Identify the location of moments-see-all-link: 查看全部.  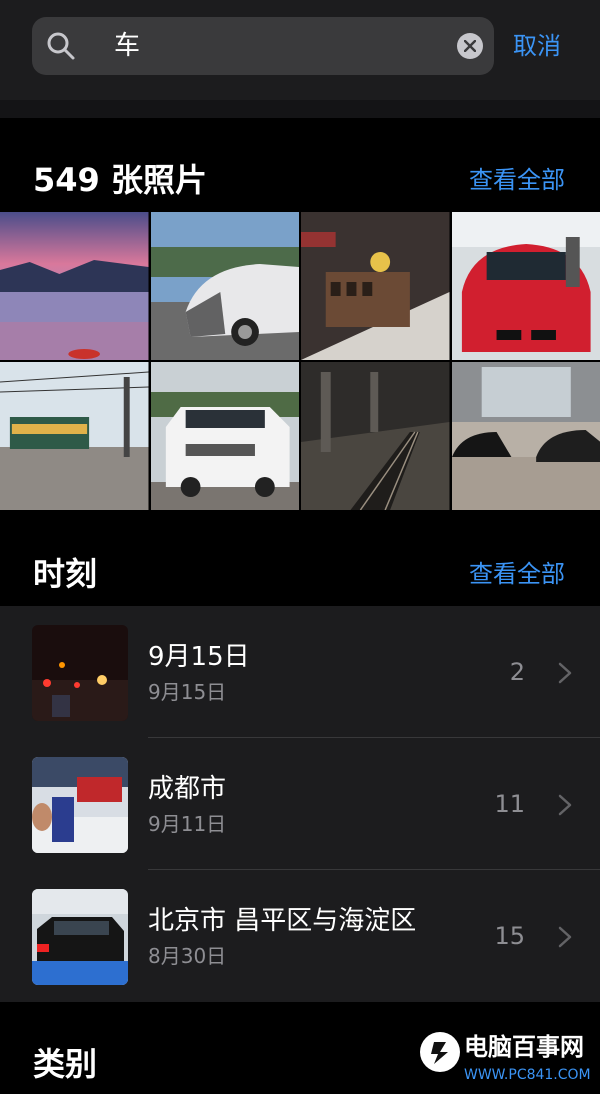
(517, 574).